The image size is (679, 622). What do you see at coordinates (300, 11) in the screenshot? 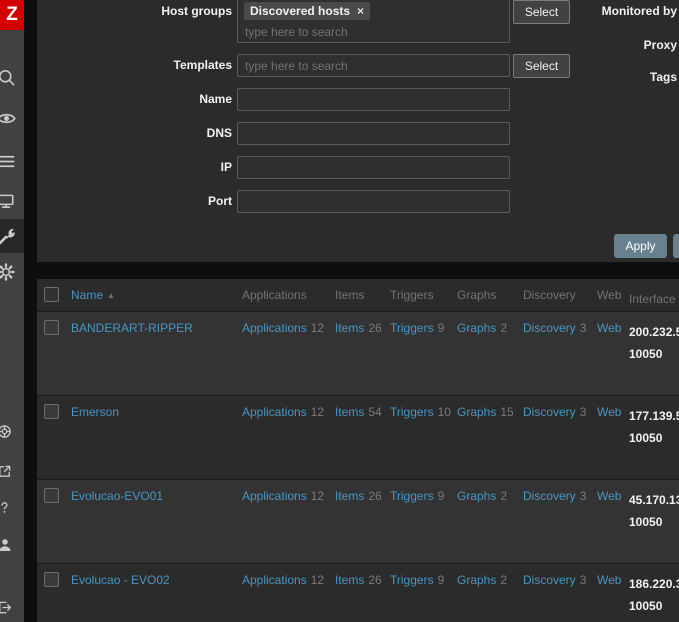
I see `host-group-chip-label: Discovered hosts` at bounding box center [300, 11].